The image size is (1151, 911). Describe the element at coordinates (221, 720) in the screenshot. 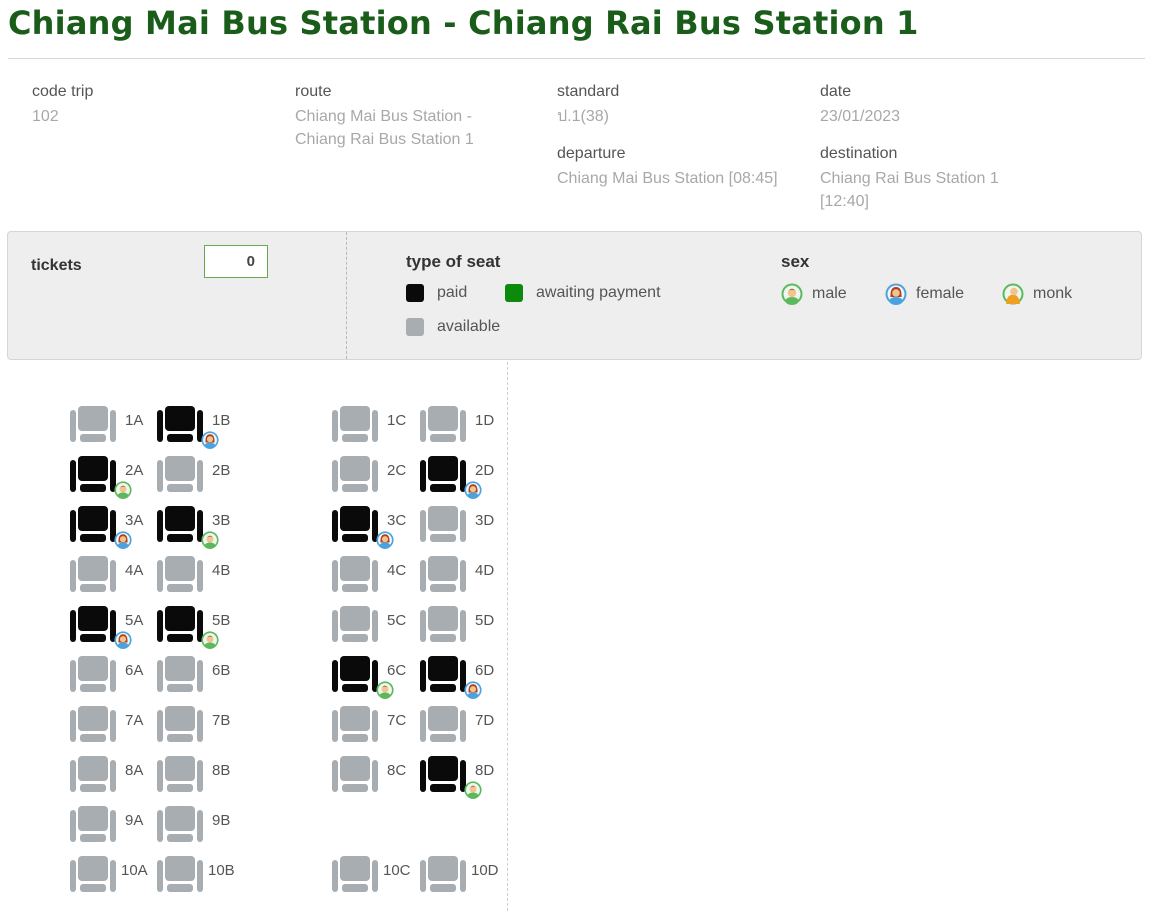

I see `seat-label: 7B` at that location.